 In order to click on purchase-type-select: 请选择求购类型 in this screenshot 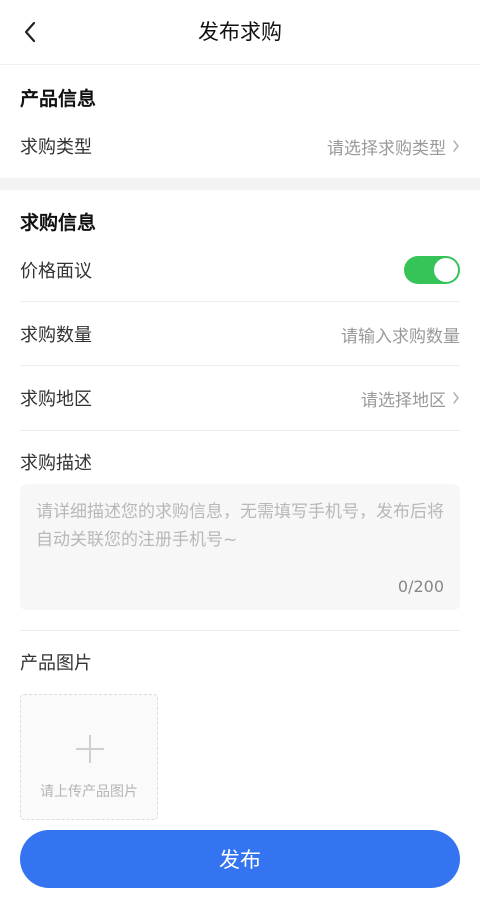, I will do `click(393, 146)`.